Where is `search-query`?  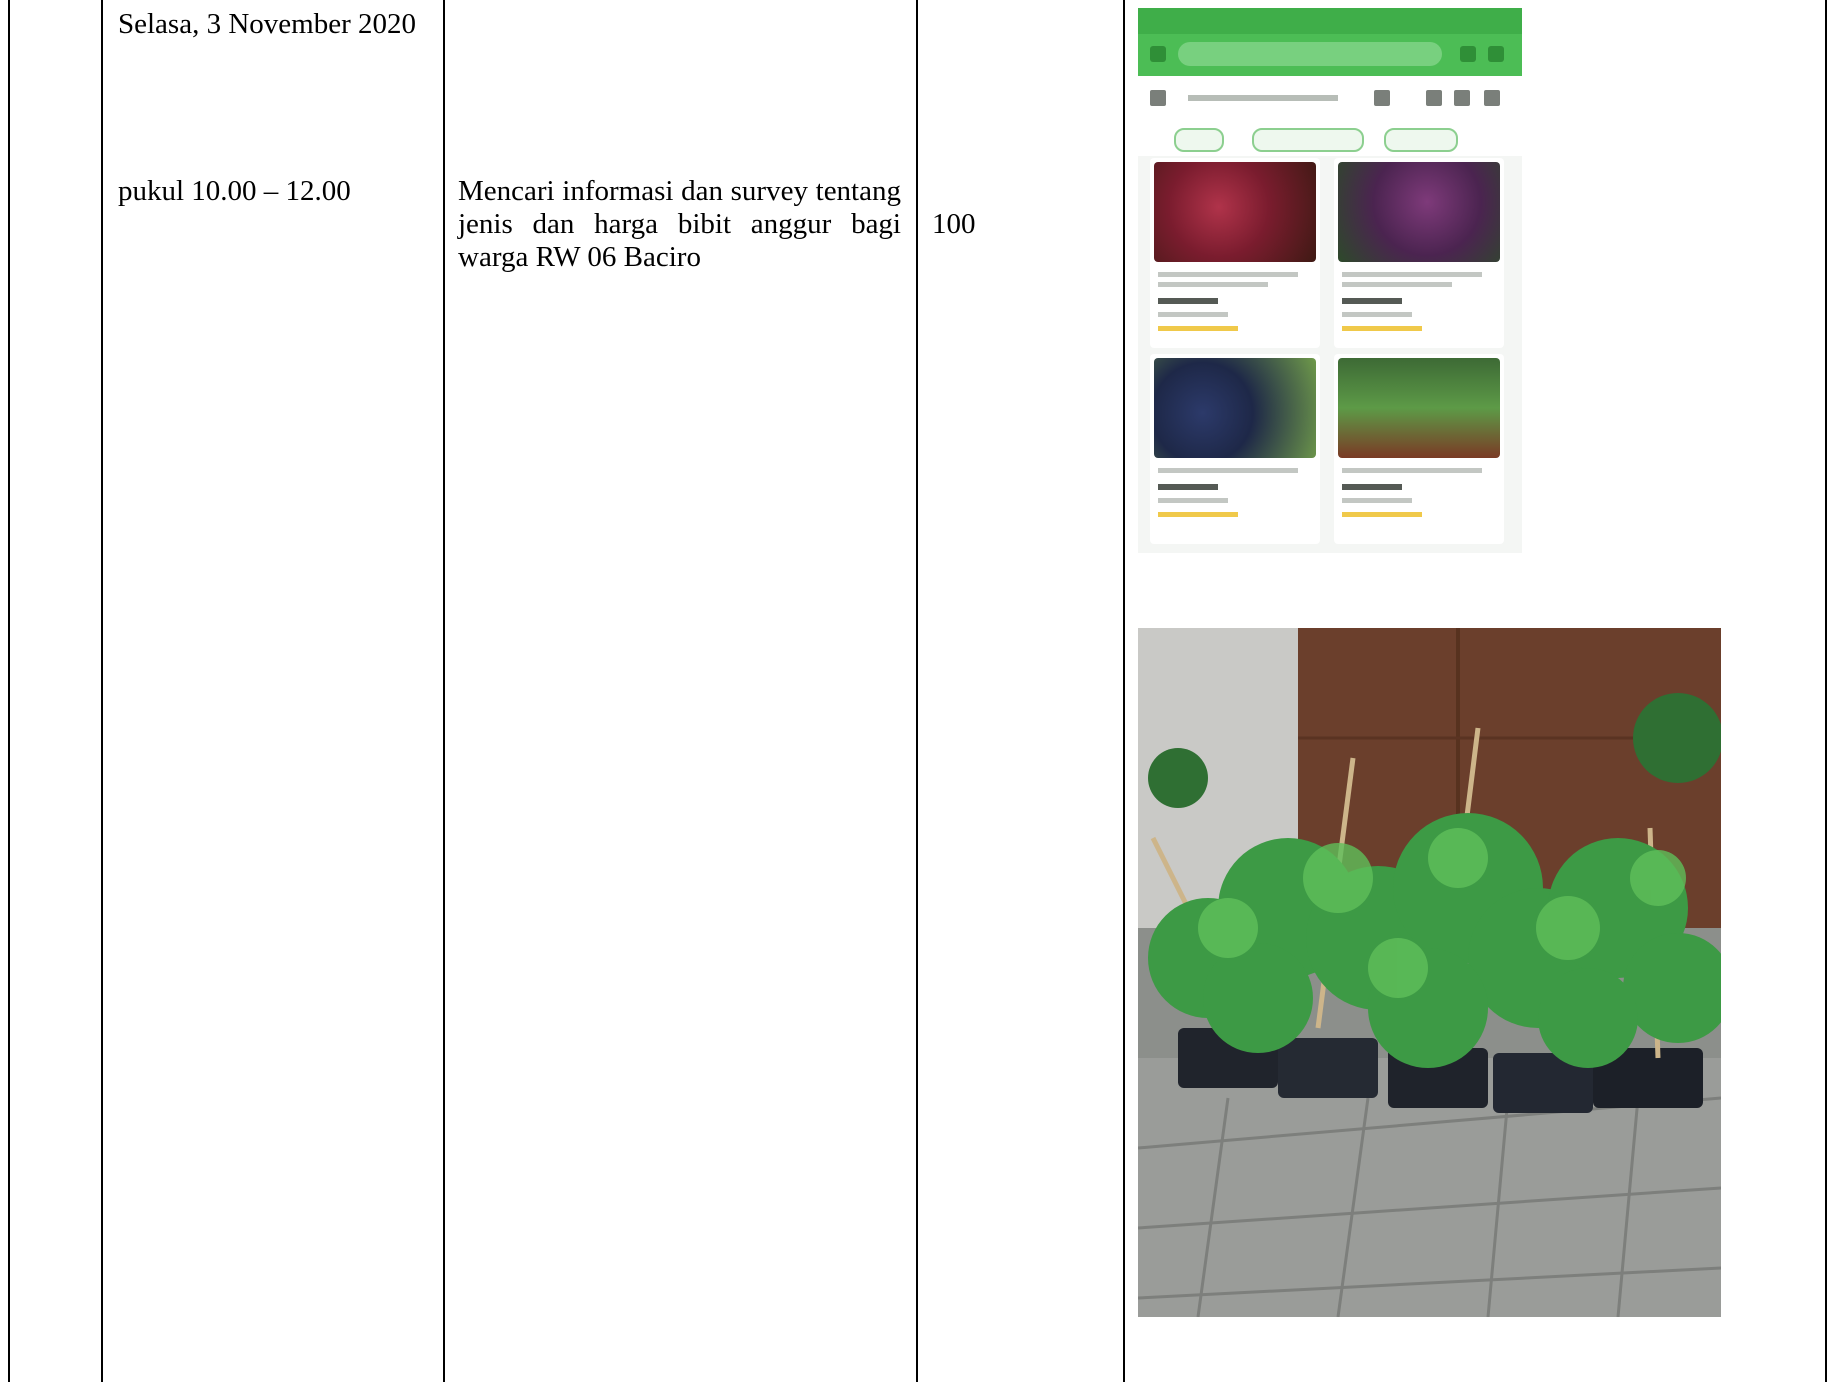 search-query is located at coordinates (1263, 98).